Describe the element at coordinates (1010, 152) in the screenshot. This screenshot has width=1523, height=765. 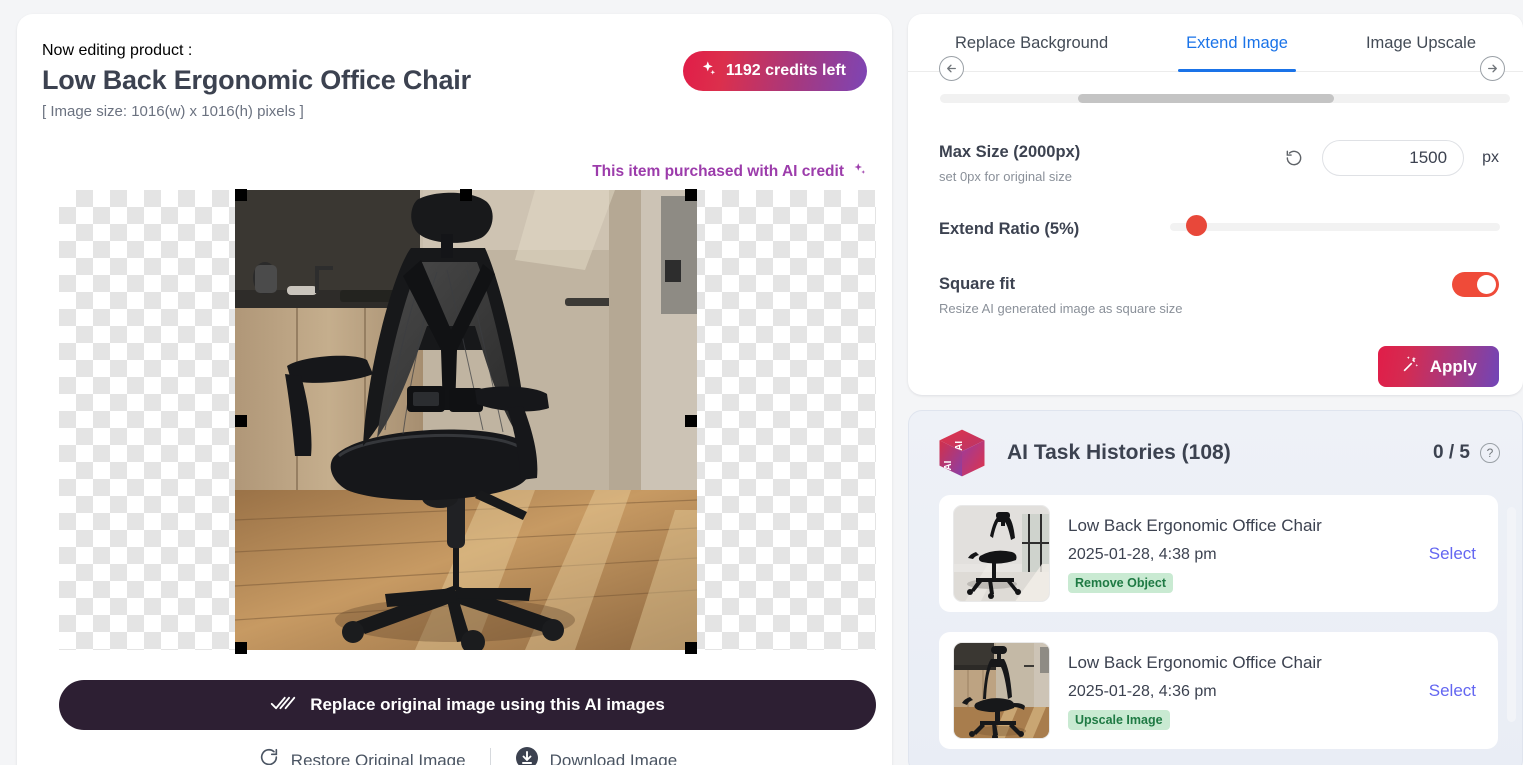
I see `max-size-label: Max Size (2000px)` at that location.